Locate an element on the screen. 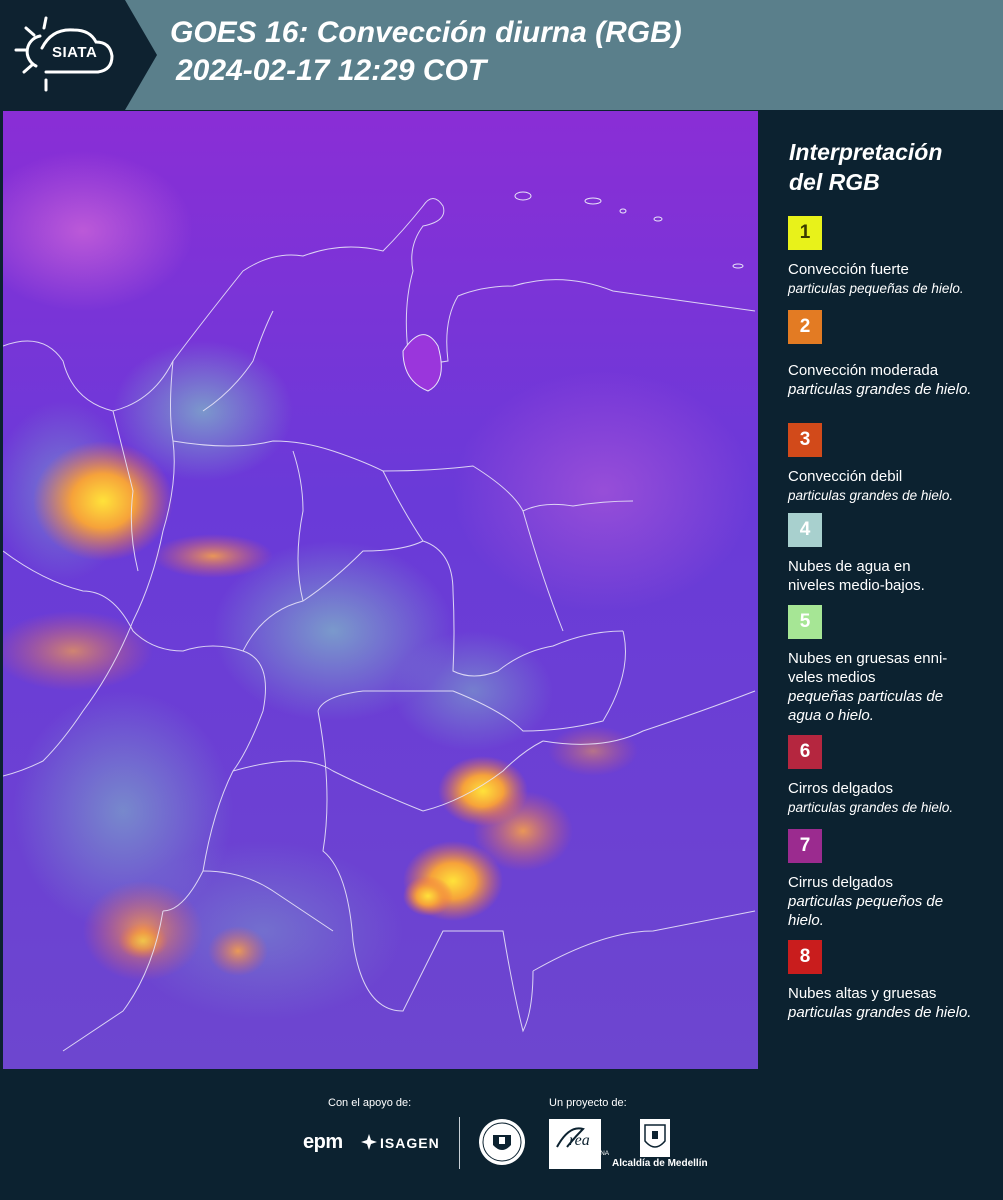 This screenshot has width=1003, height=1200. legend-swatch: 3 is located at coordinates (805, 440).